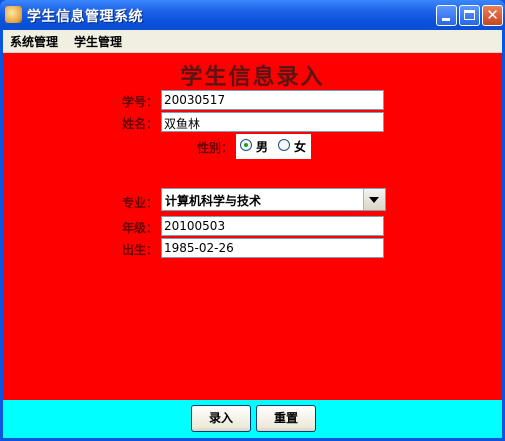 The width and height of the screenshot is (505, 441). What do you see at coordinates (272, 122) in the screenshot?
I see `name-field: 双鱼林` at bounding box center [272, 122].